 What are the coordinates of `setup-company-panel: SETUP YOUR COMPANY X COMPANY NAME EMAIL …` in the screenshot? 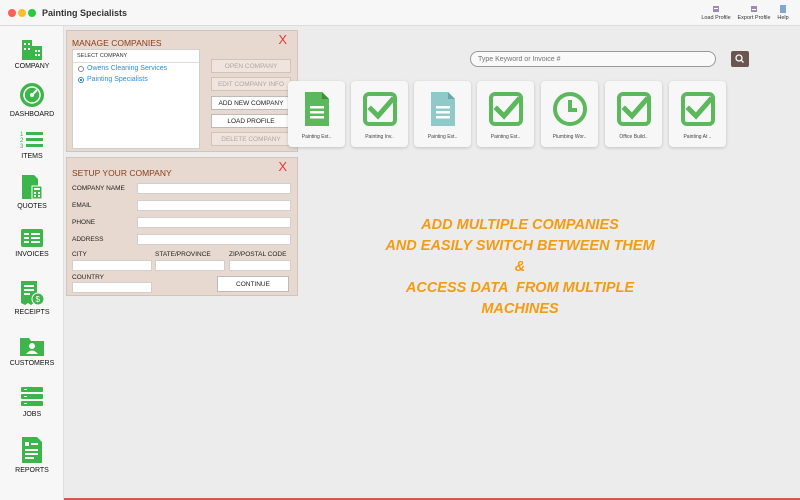 It's located at (182, 226).